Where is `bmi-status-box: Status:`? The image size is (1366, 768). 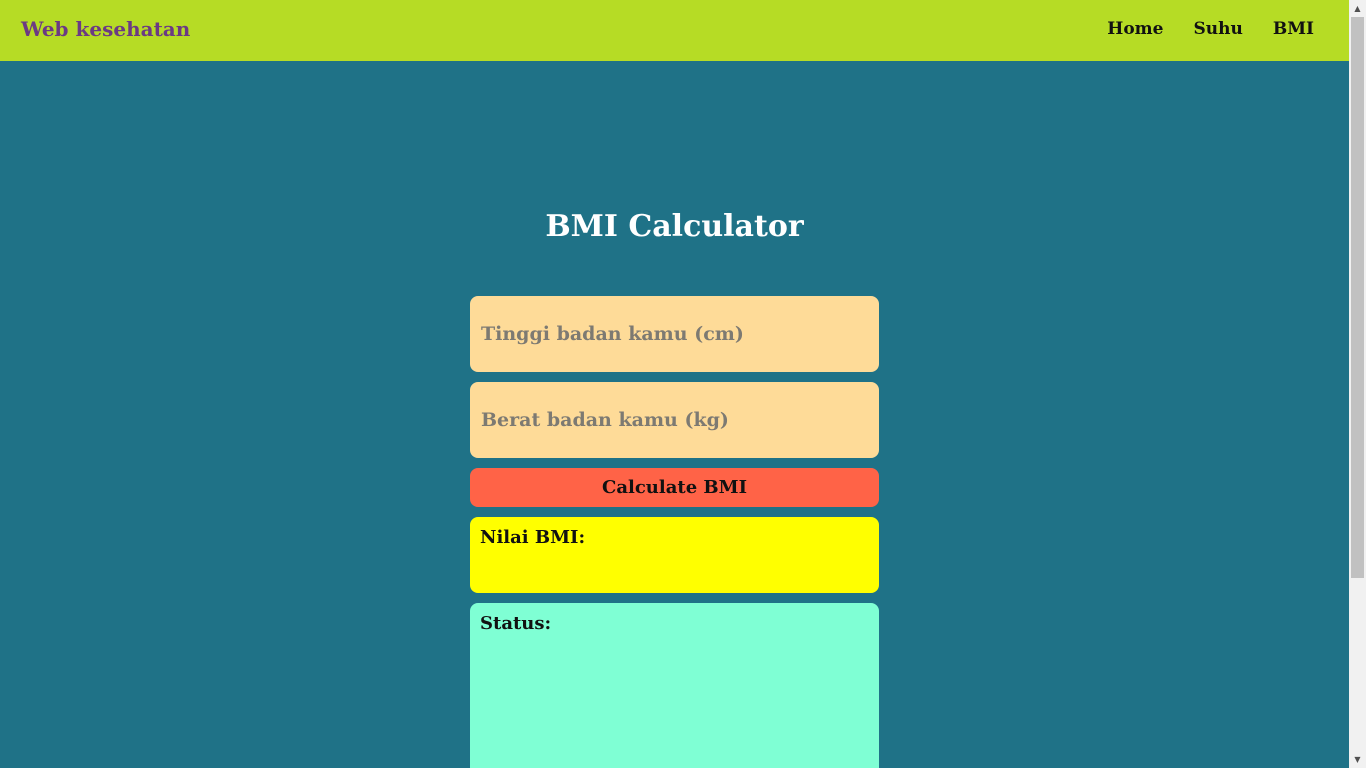
bmi-status-box: Status: is located at coordinates (674, 685).